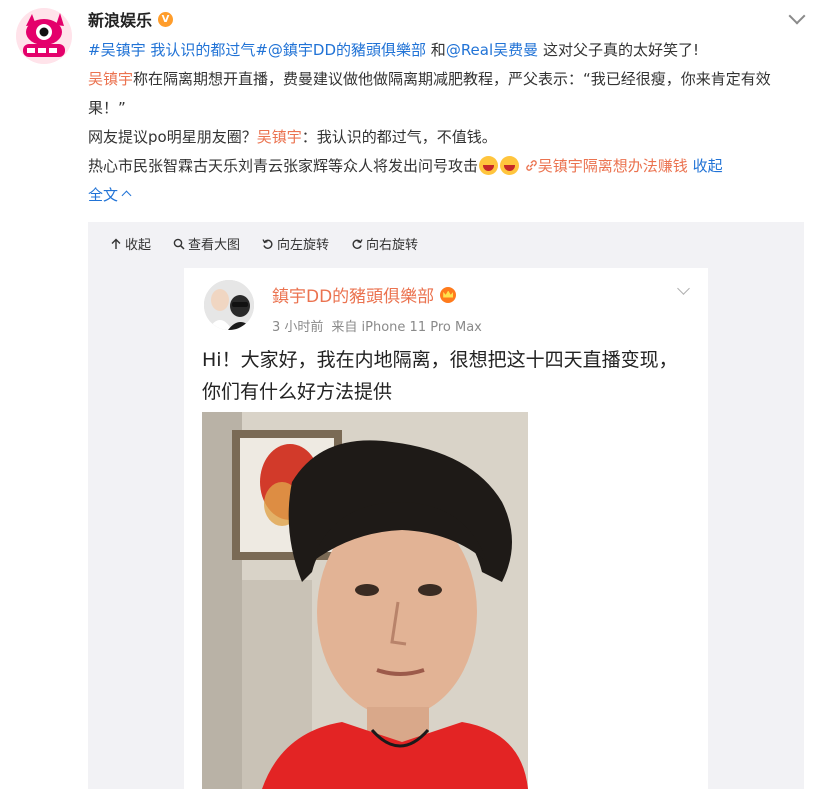 The image size is (825, 789). I want to click on verified-badge-icon: V, so click(166, 19).